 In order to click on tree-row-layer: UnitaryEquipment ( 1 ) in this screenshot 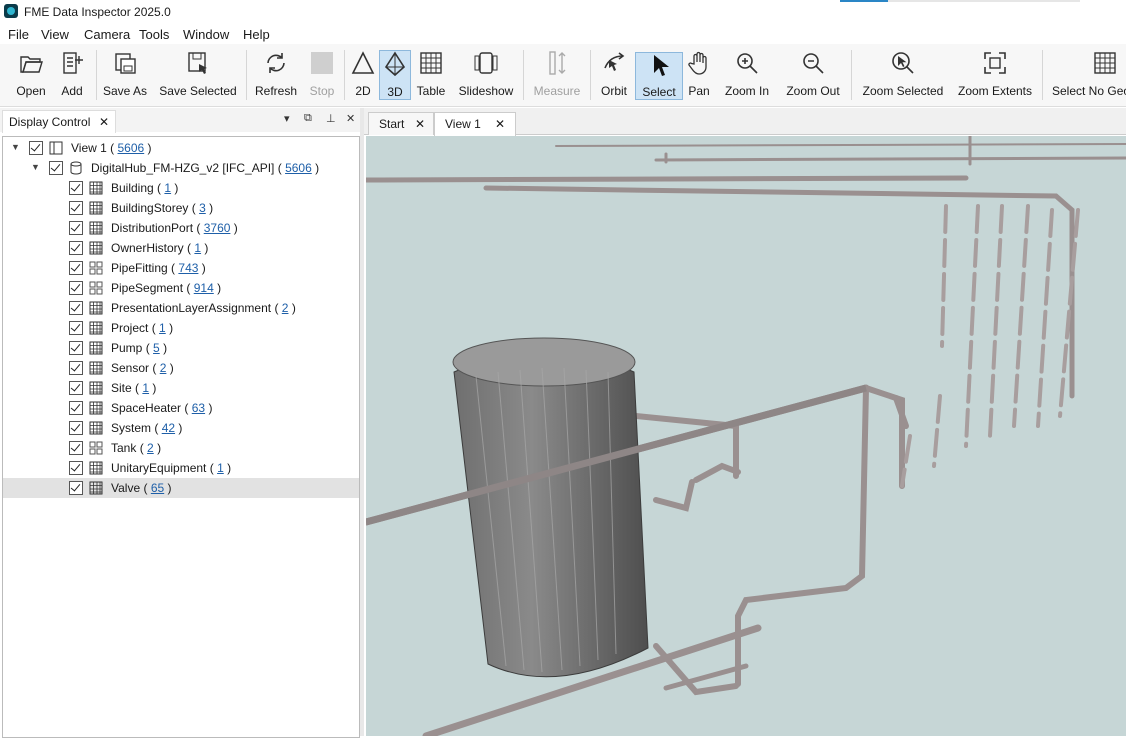, I will do `click(181, 468)`.